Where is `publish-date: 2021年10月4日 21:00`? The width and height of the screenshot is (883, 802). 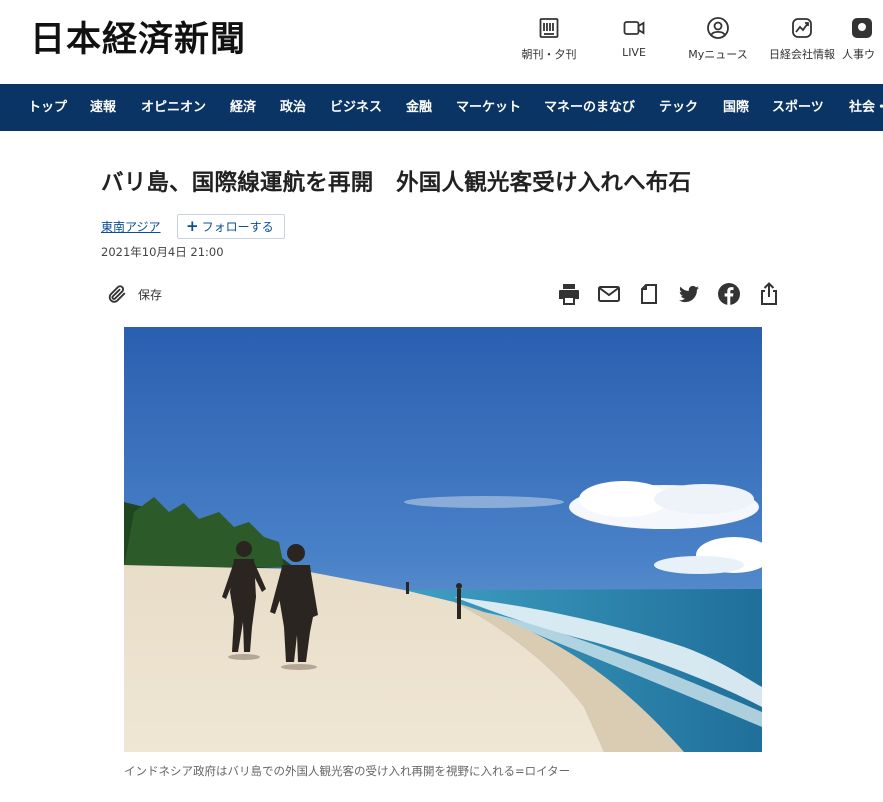 publish-date: 2021年10月4日 21:00 is located at coordinates (162, 252).